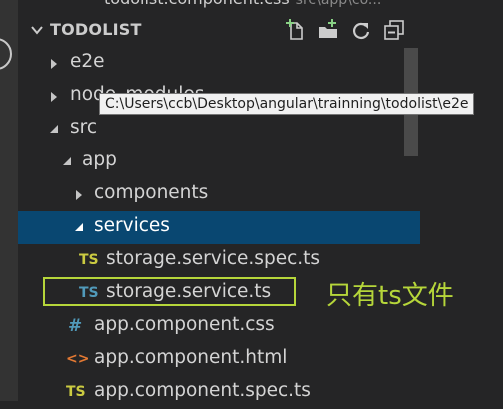 The width and height of the screenshot is (503, 409). What do you see at coordinates (361, 30) in the screenshot?
I see `refresh-icon` at bounding box center [361, 30].